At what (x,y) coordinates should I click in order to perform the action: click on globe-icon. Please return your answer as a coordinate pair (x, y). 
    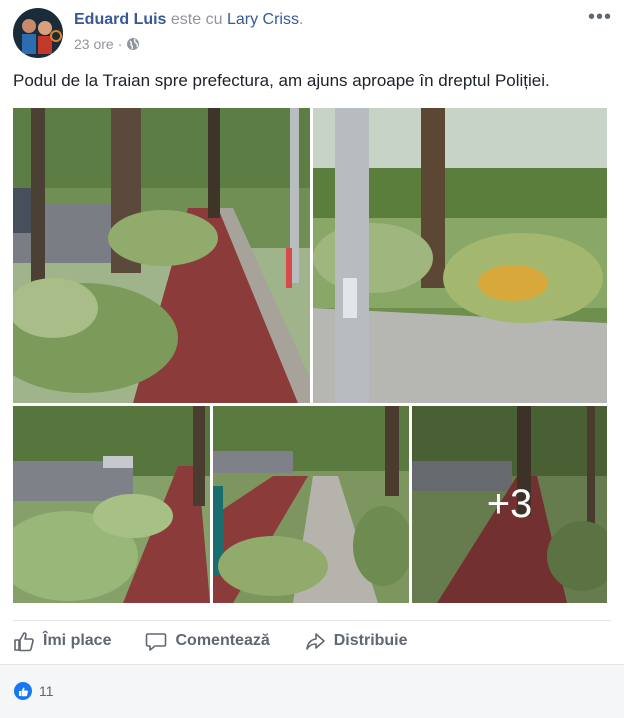
    Looking at the image, I should click on (133, 44).